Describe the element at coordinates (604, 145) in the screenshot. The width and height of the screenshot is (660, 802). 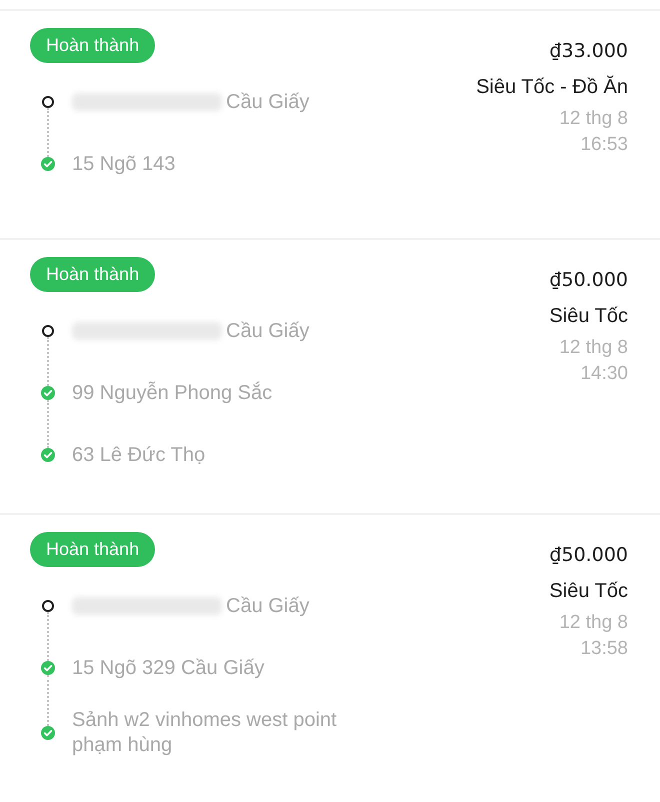
I see `order-time: 16:53` at that location.